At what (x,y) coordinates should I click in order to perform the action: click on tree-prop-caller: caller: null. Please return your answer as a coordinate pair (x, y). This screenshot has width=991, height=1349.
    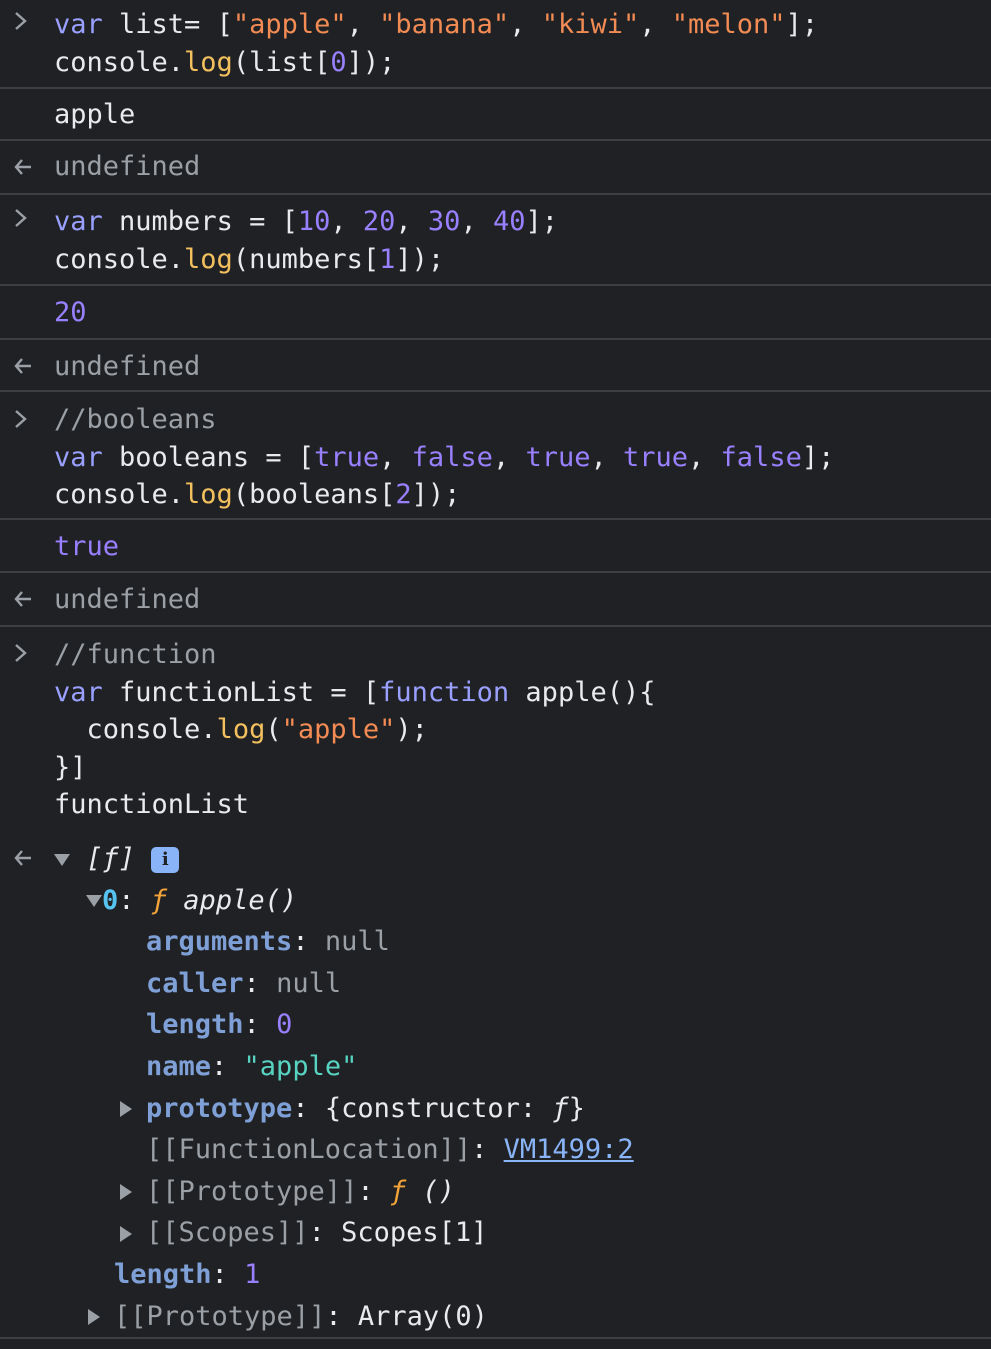
    Looking at the image, I should click on (244, 983).